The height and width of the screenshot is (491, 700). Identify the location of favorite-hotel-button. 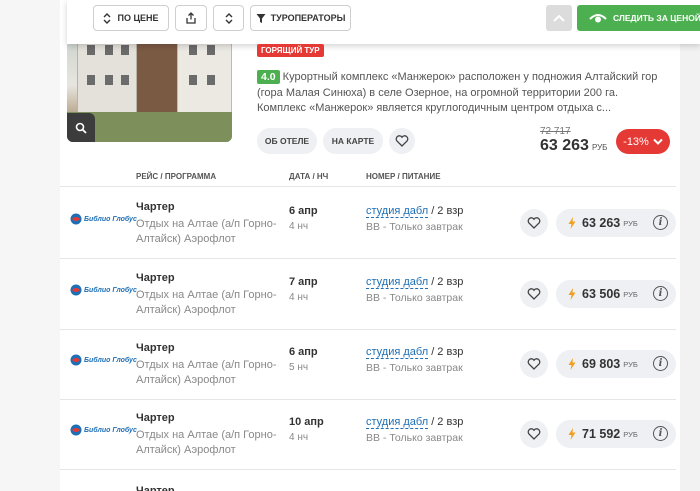
(402, 141).